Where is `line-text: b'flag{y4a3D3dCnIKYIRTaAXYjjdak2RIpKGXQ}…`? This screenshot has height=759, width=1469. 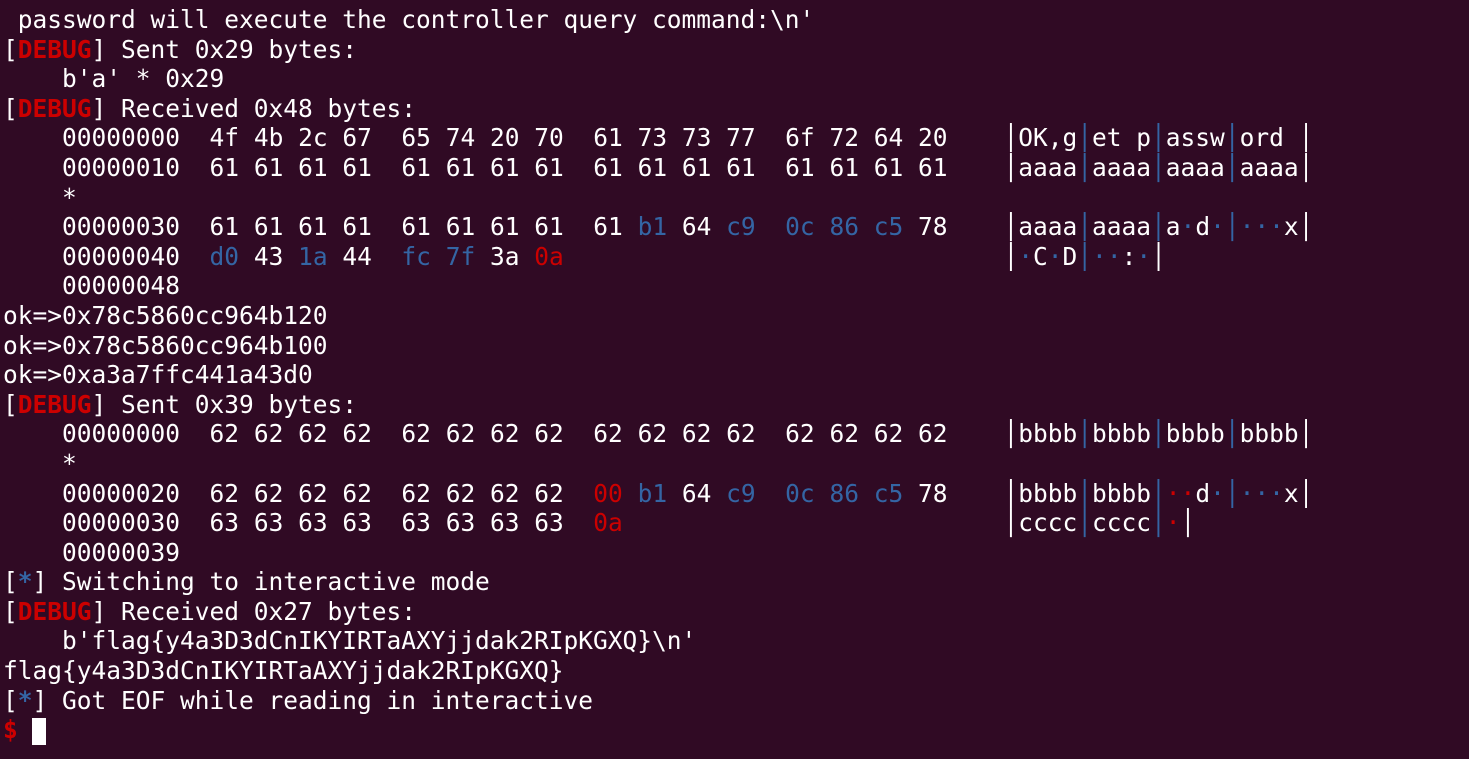
line-text: b'flag{y4a3D3dCnIKYIRTaAXYjjdak2RIpKGXQ}… is located at coordinates (350, 641).